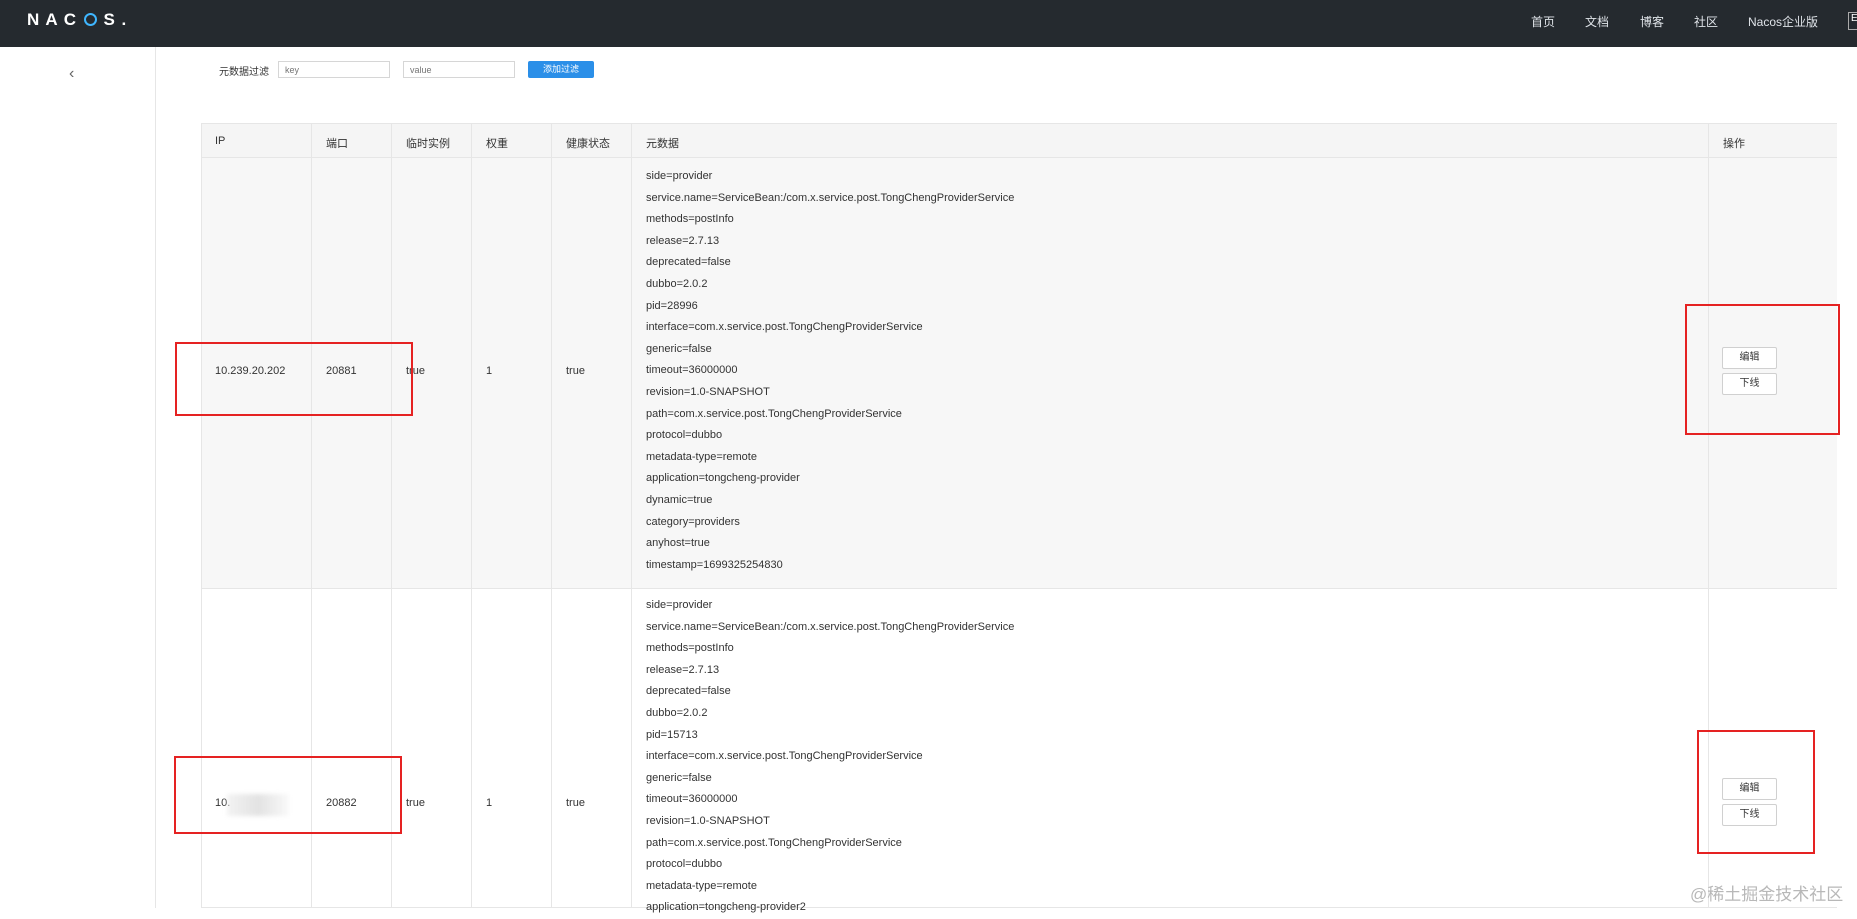  What do you see at coordinates (679, 499) in the screenshot?
I see `metadata-entry: dynamic=true` at bounding box center [679, 499].